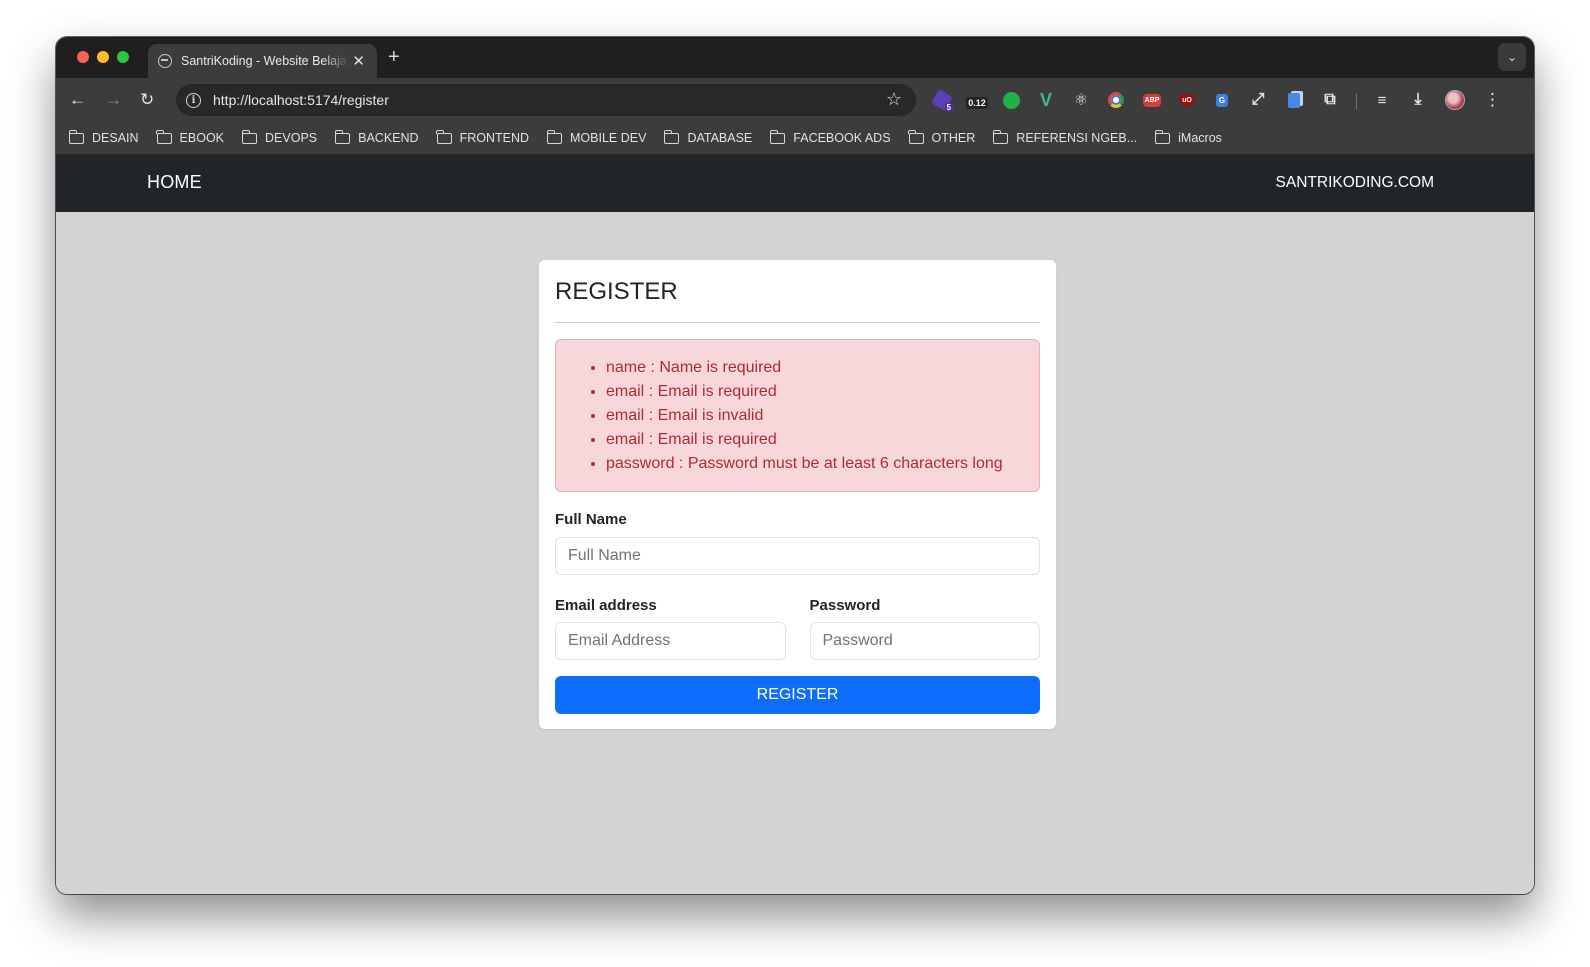  What do you see at coordinates (113, 100) in the screenshot?
I see `forward-arrow-icon: →` at bounding box center [113, 100].